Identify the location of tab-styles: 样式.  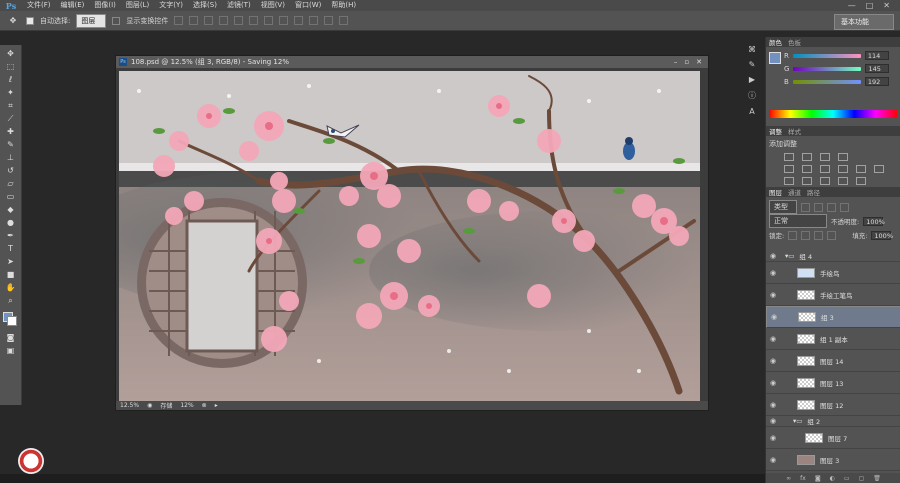
(794, 131).